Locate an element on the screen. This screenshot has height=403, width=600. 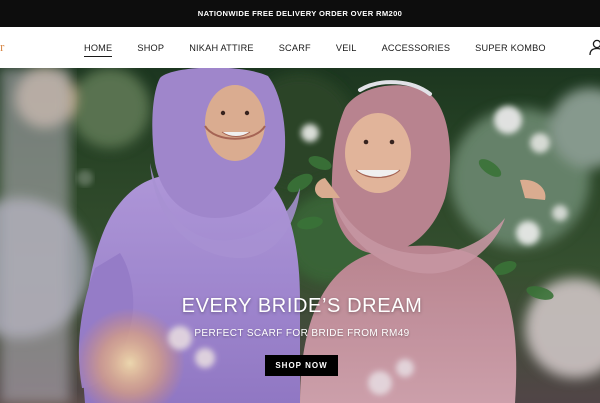
nav-item-accessories: ACCESSORIES is located at coordinates (416, 48).